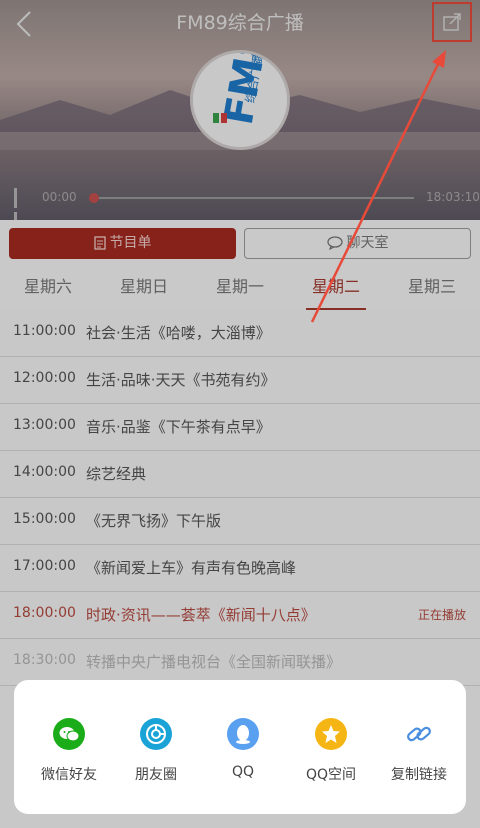  I want to click on share-label: QQ, so click(243, 772).